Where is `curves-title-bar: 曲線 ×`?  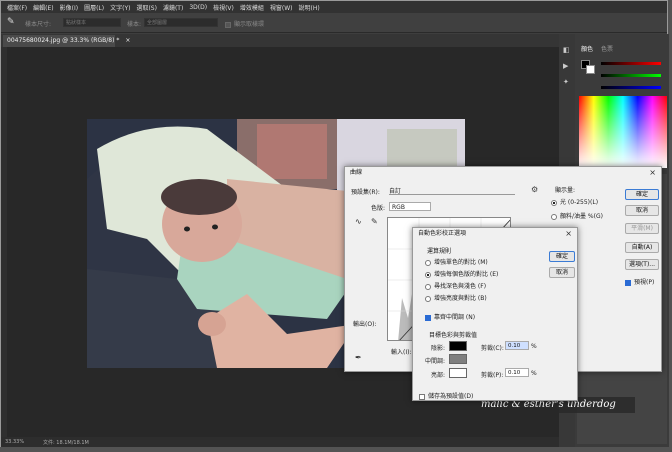
curves-title-bar: 曲線 × is located at coordinates (503, 173).